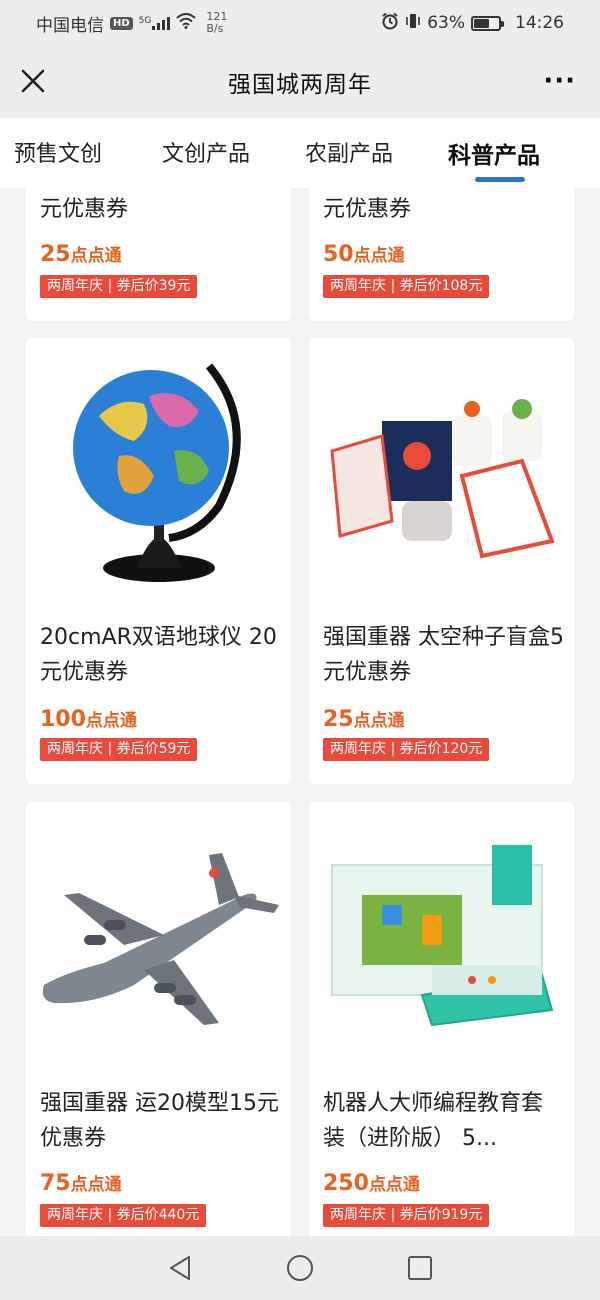  Describe the element at coordinates (338, 254) in the screenshot. I see `points-number: 50` at that location.